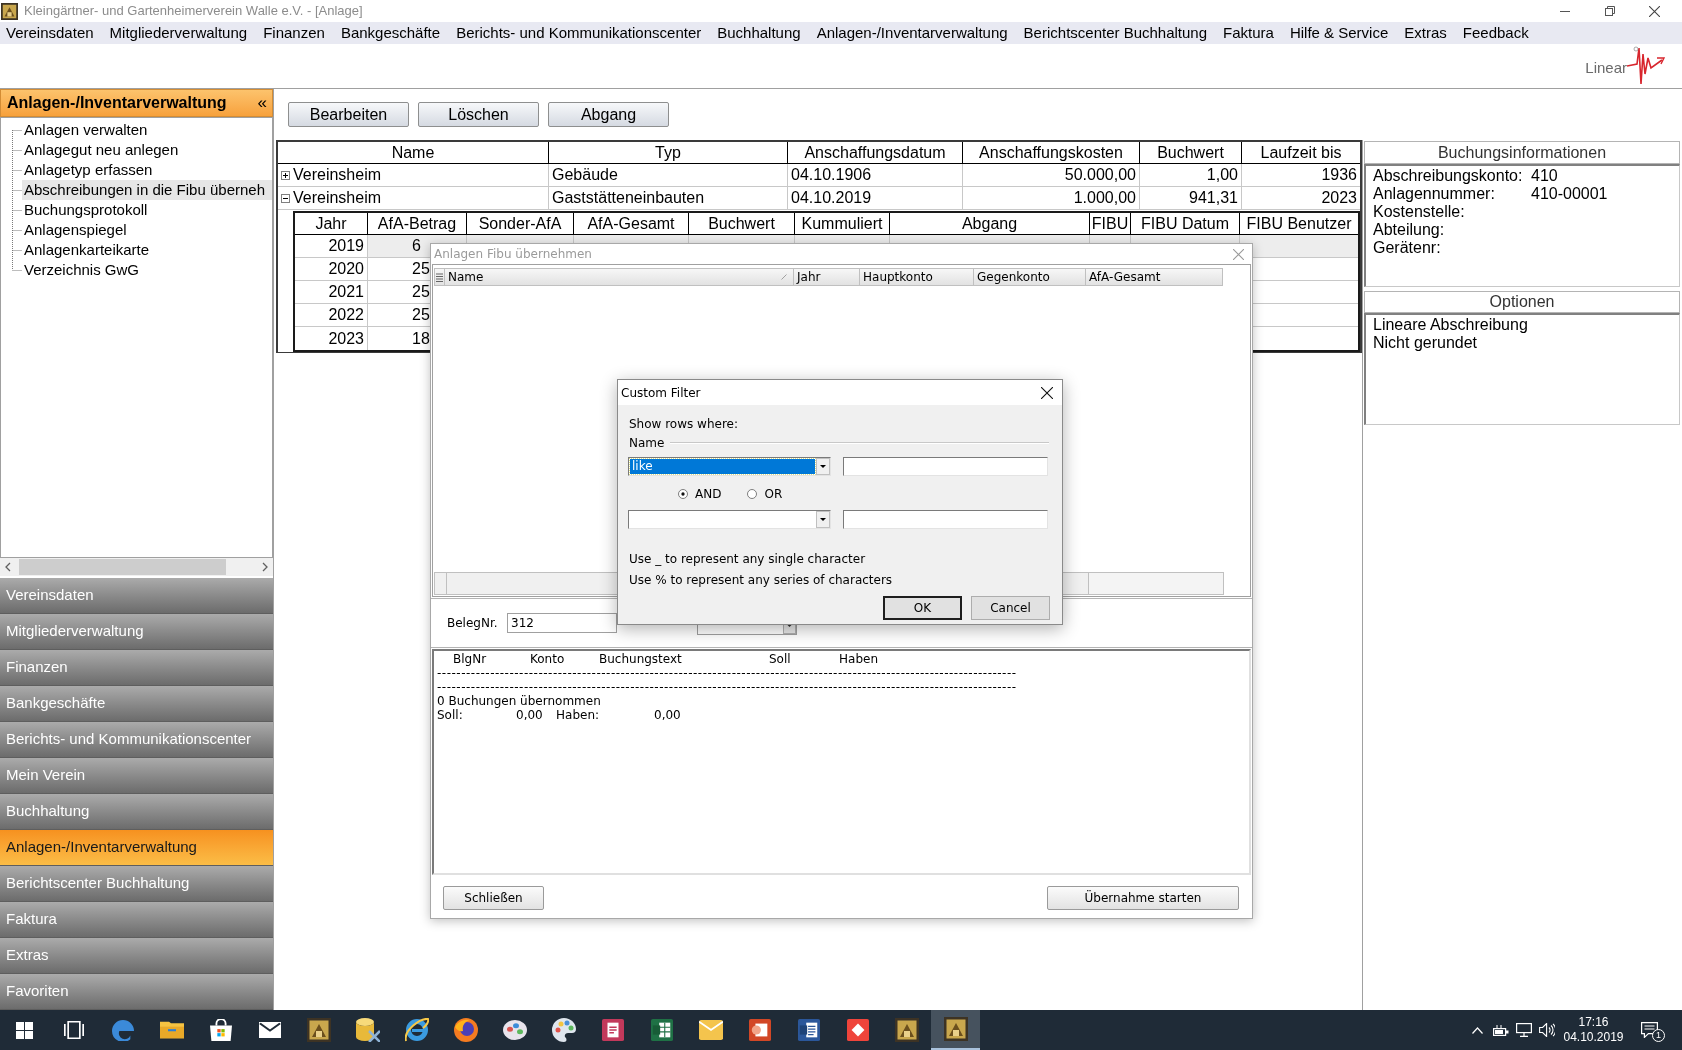 The width and height of the screenshot is (1682, 1050). I want to click on dialog-button: Schließen, so click(493, 898).